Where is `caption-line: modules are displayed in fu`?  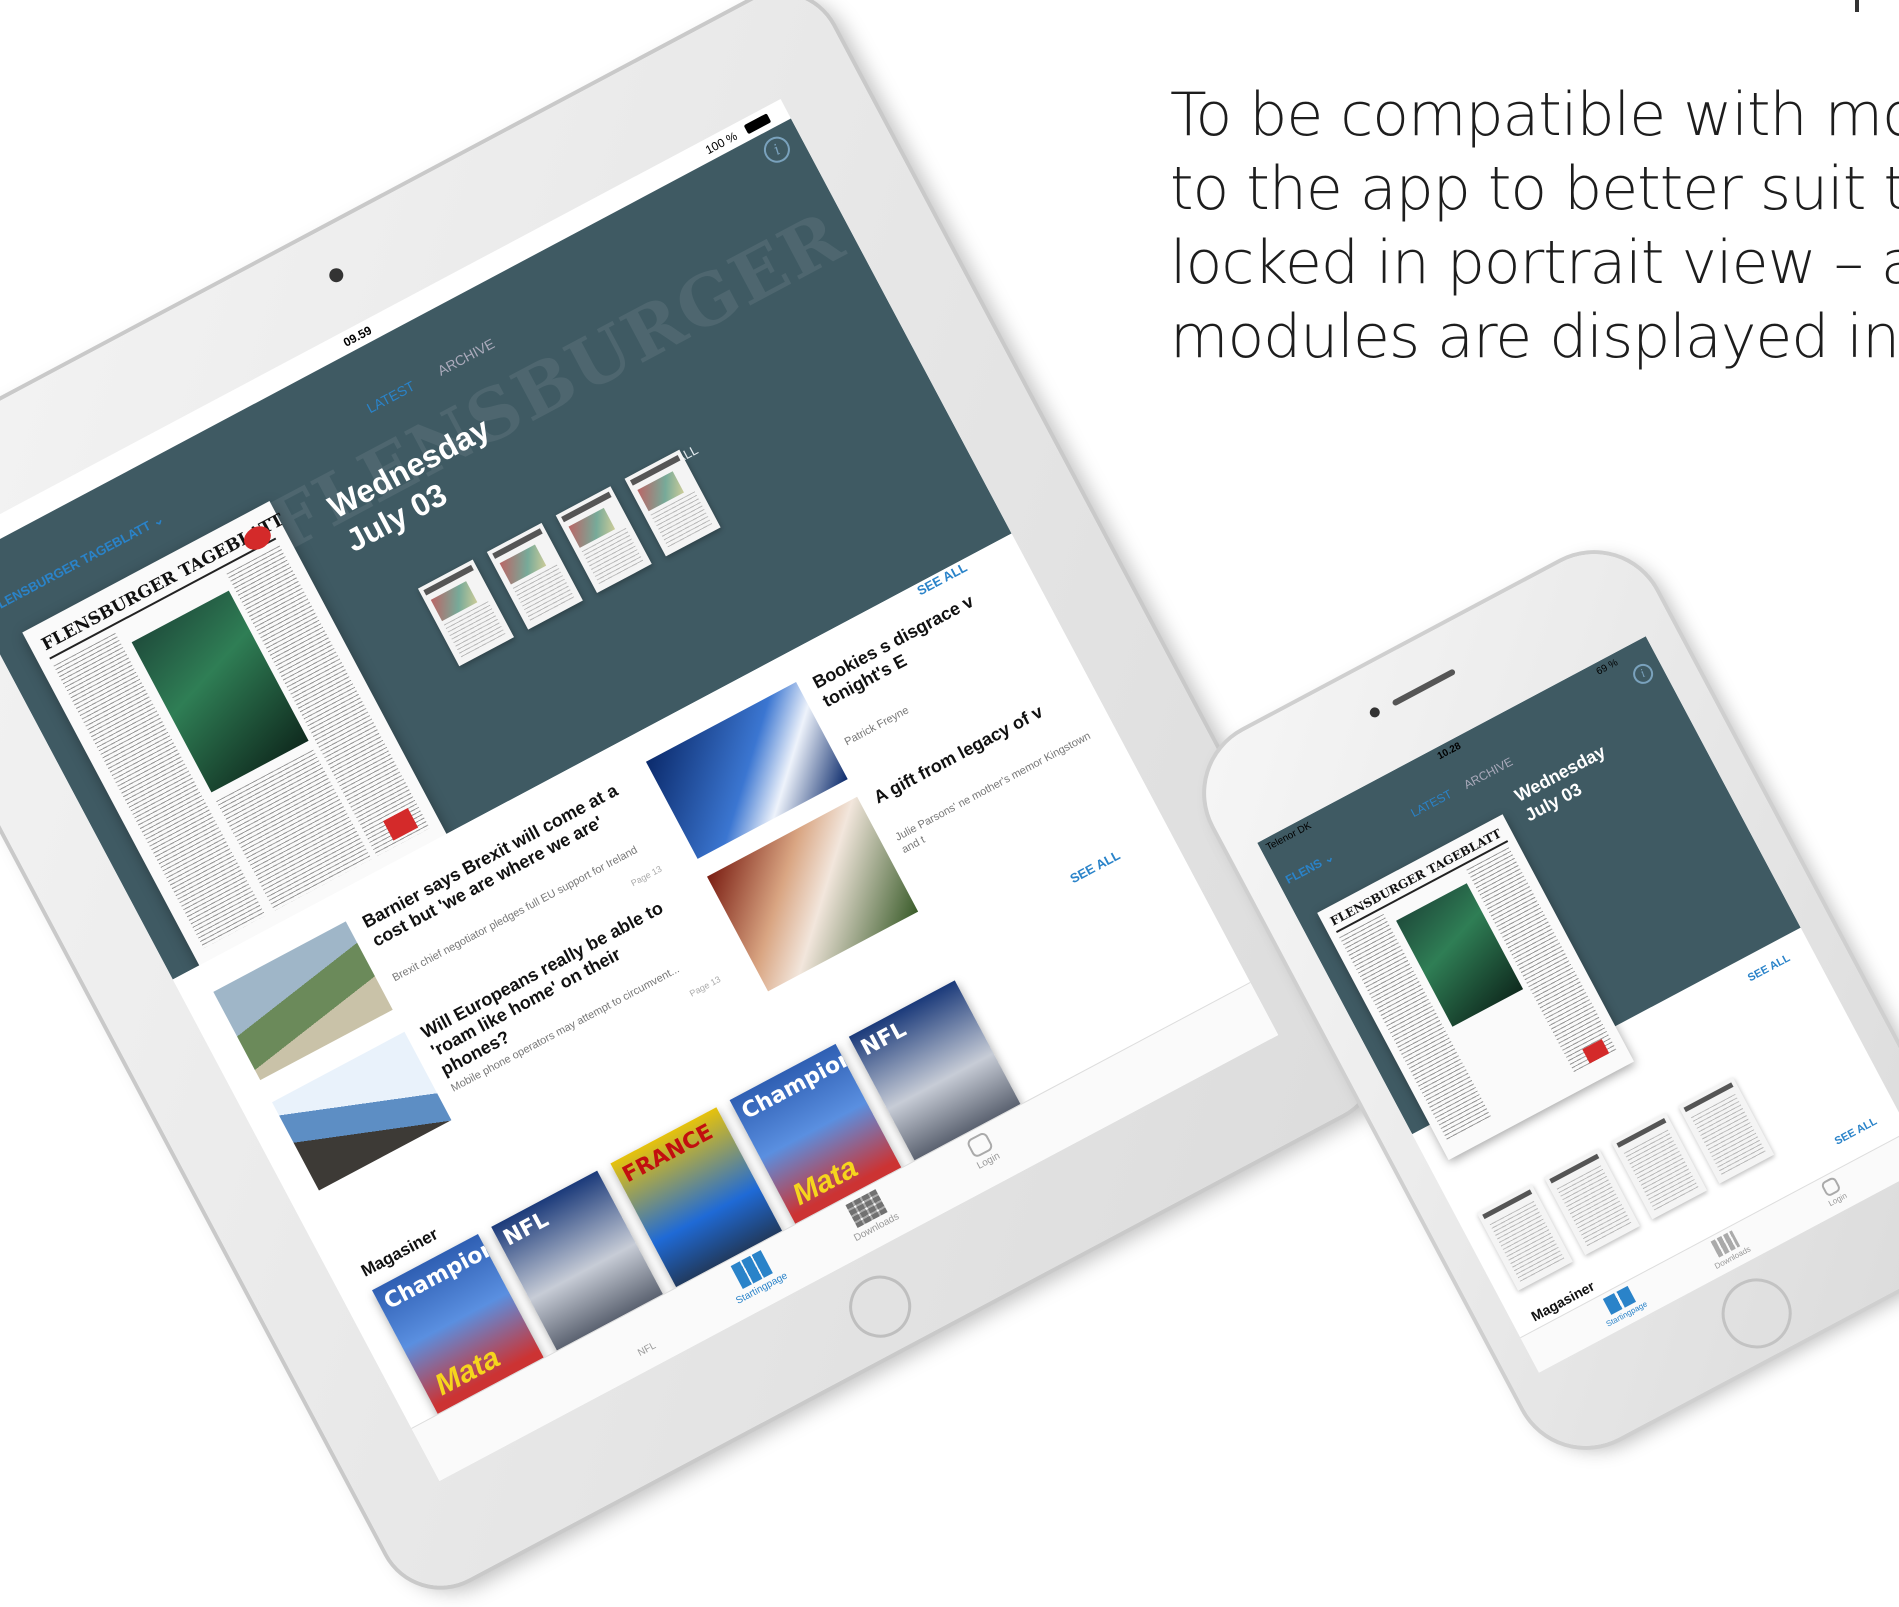
caption-line: modules are displayed in fu is located at coordinates (1534, 337).